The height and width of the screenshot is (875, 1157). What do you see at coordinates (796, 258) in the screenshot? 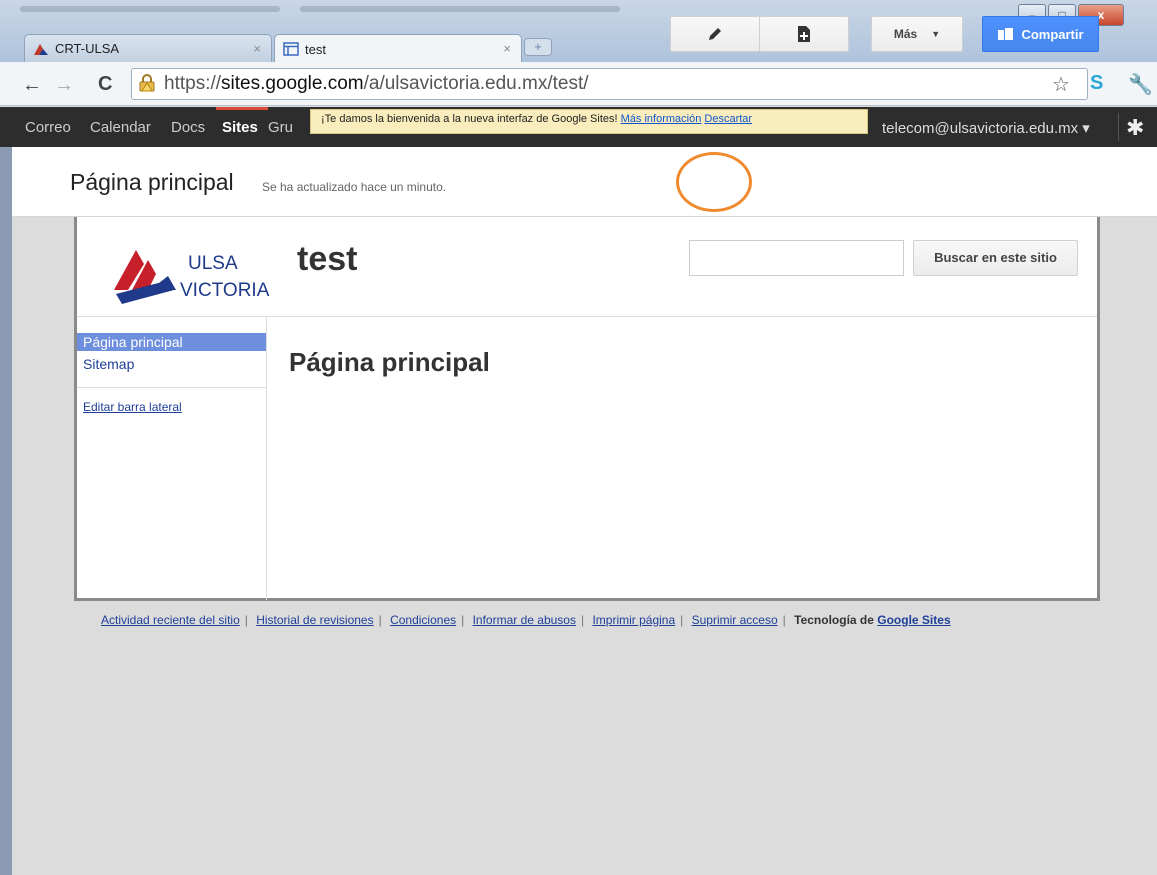
I see `site-search-input` at bounding box center [796, 258].